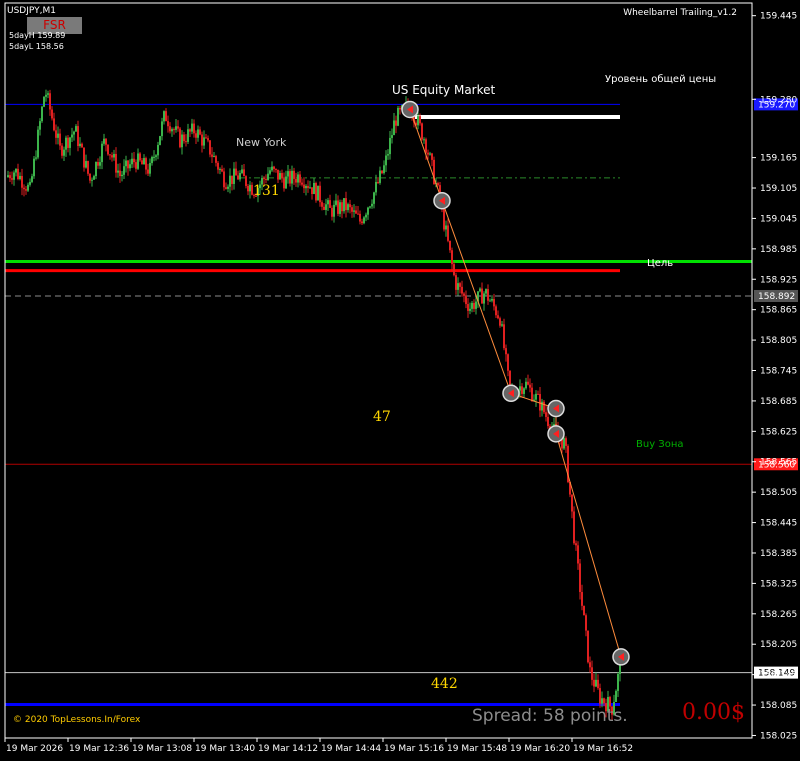 This screenshot has height=761, width=800. I want to click on y-tick-label-19: 158.145, so click(778, 676).